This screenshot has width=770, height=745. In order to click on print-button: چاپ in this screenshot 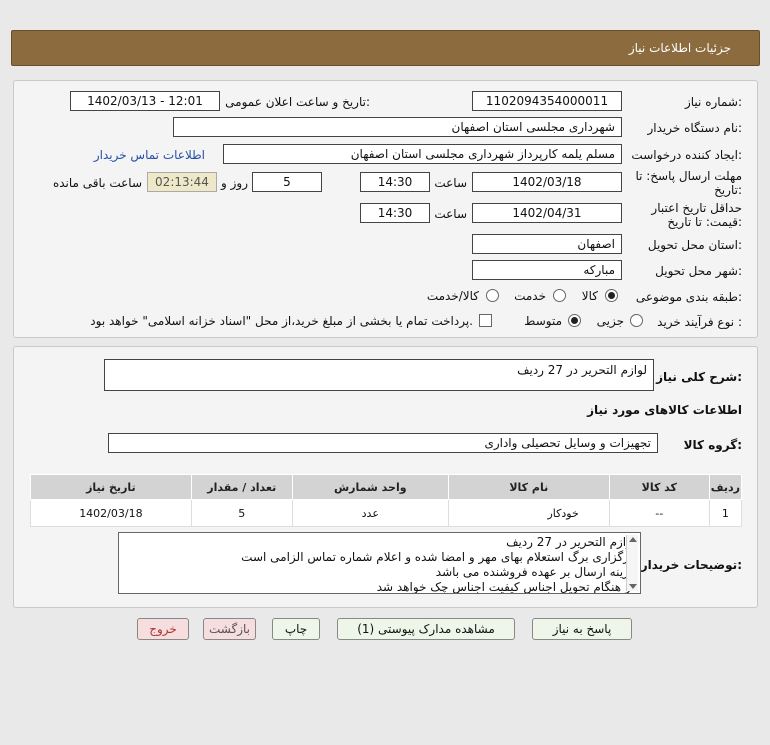, I will do `click(296, 629)`.